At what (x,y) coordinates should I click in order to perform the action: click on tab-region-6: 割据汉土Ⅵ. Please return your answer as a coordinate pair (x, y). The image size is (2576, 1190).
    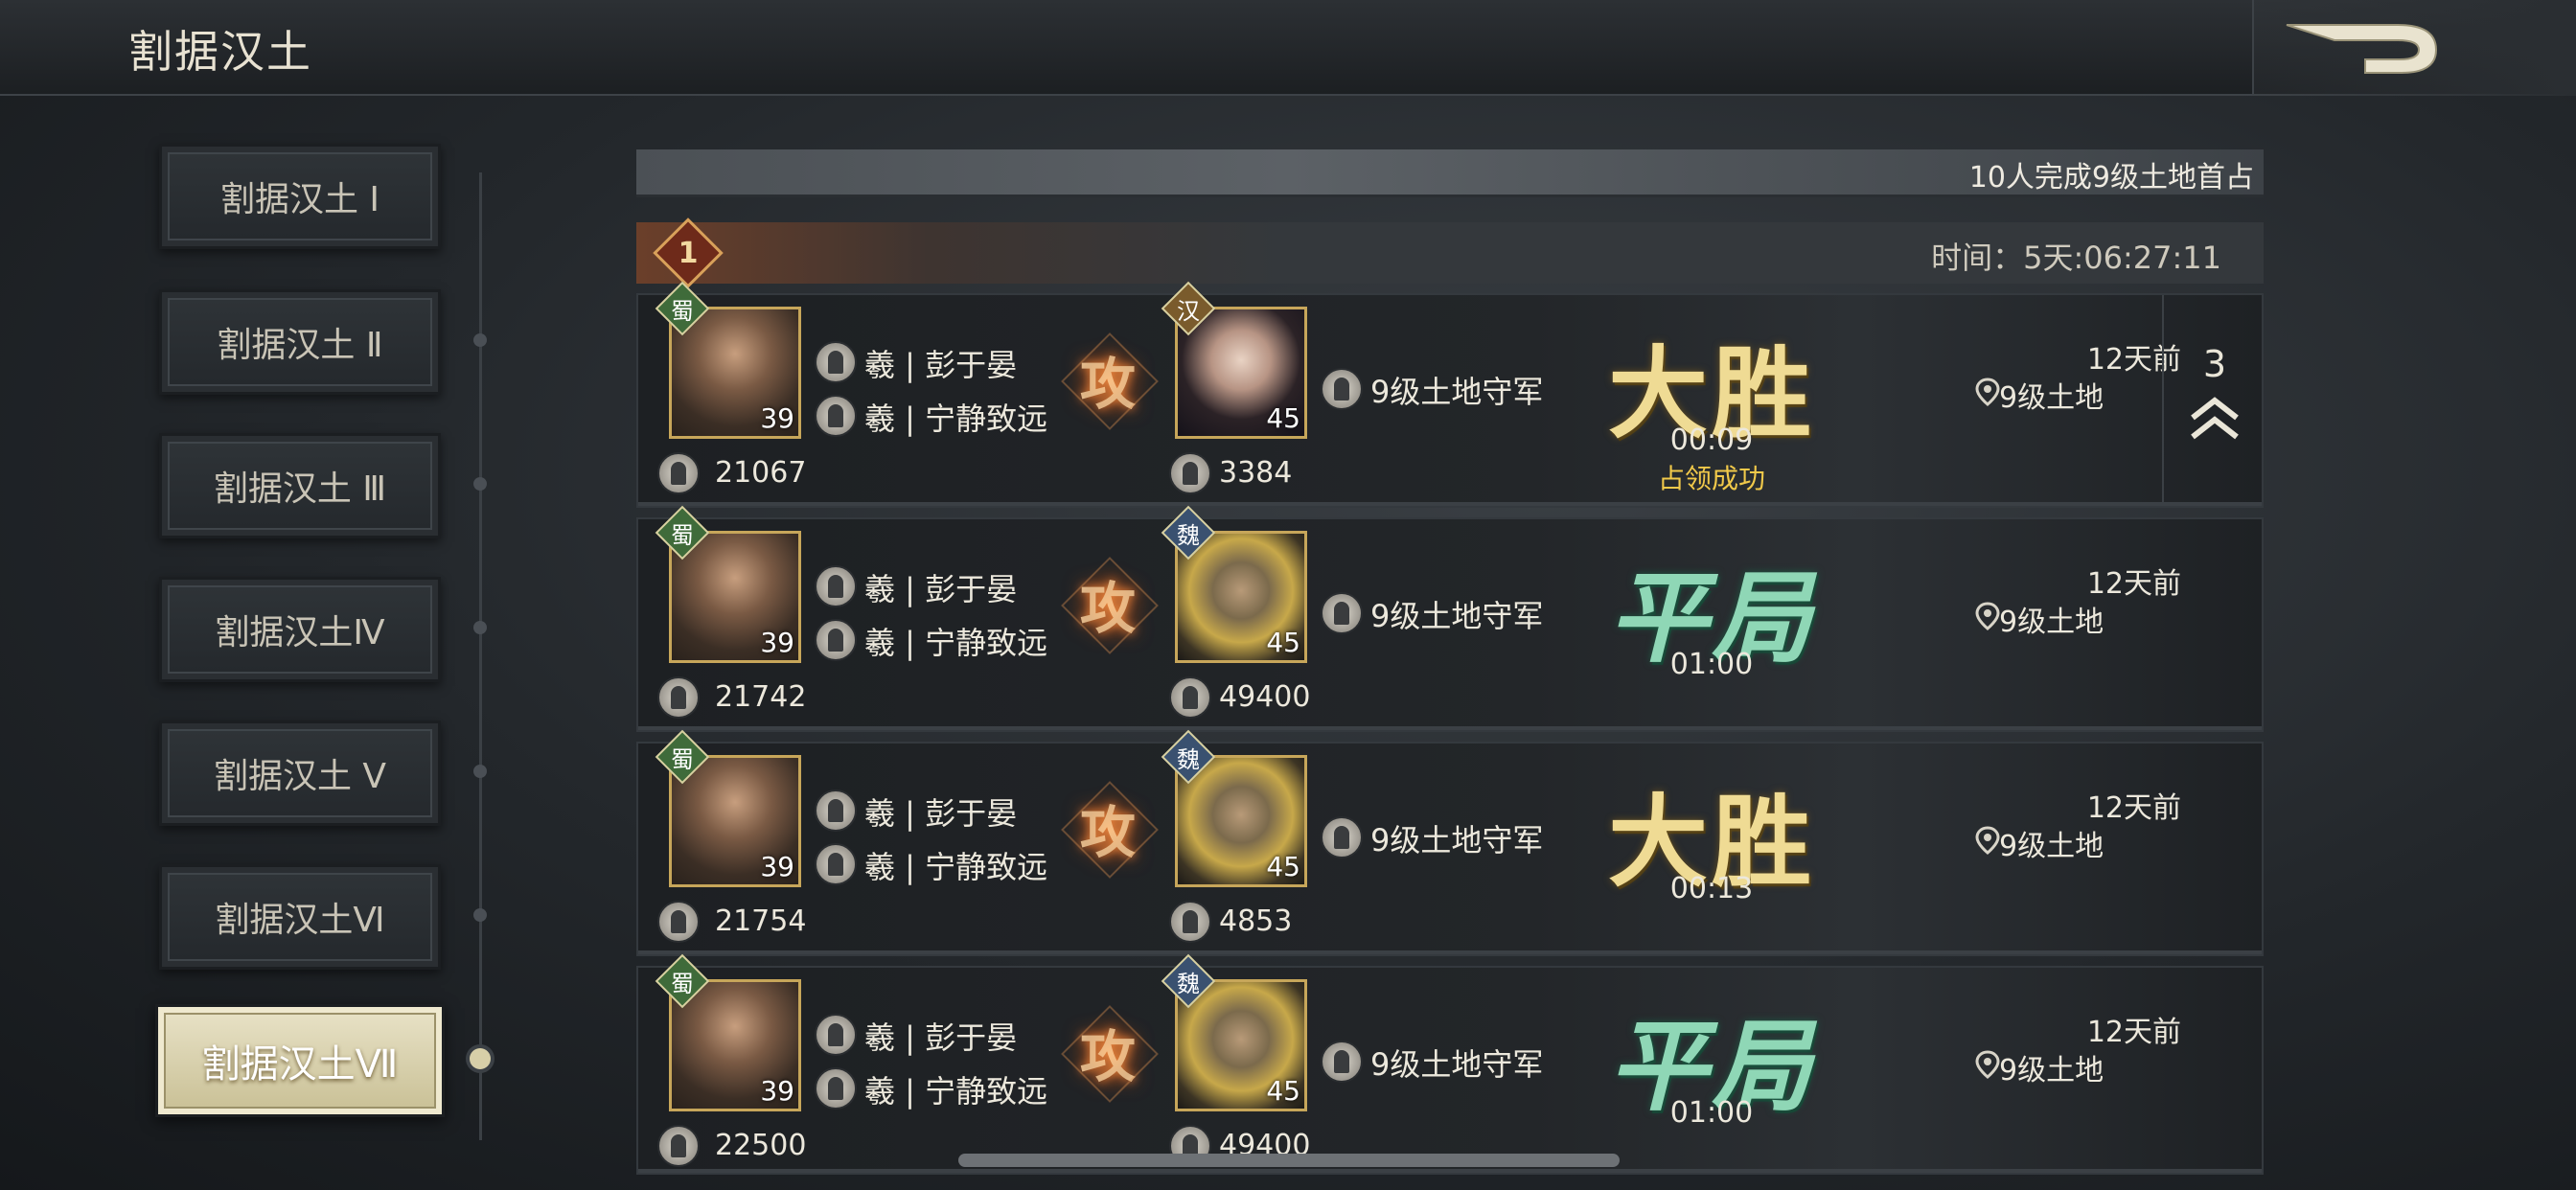
    Looking at the image, I should click on (300, 917).